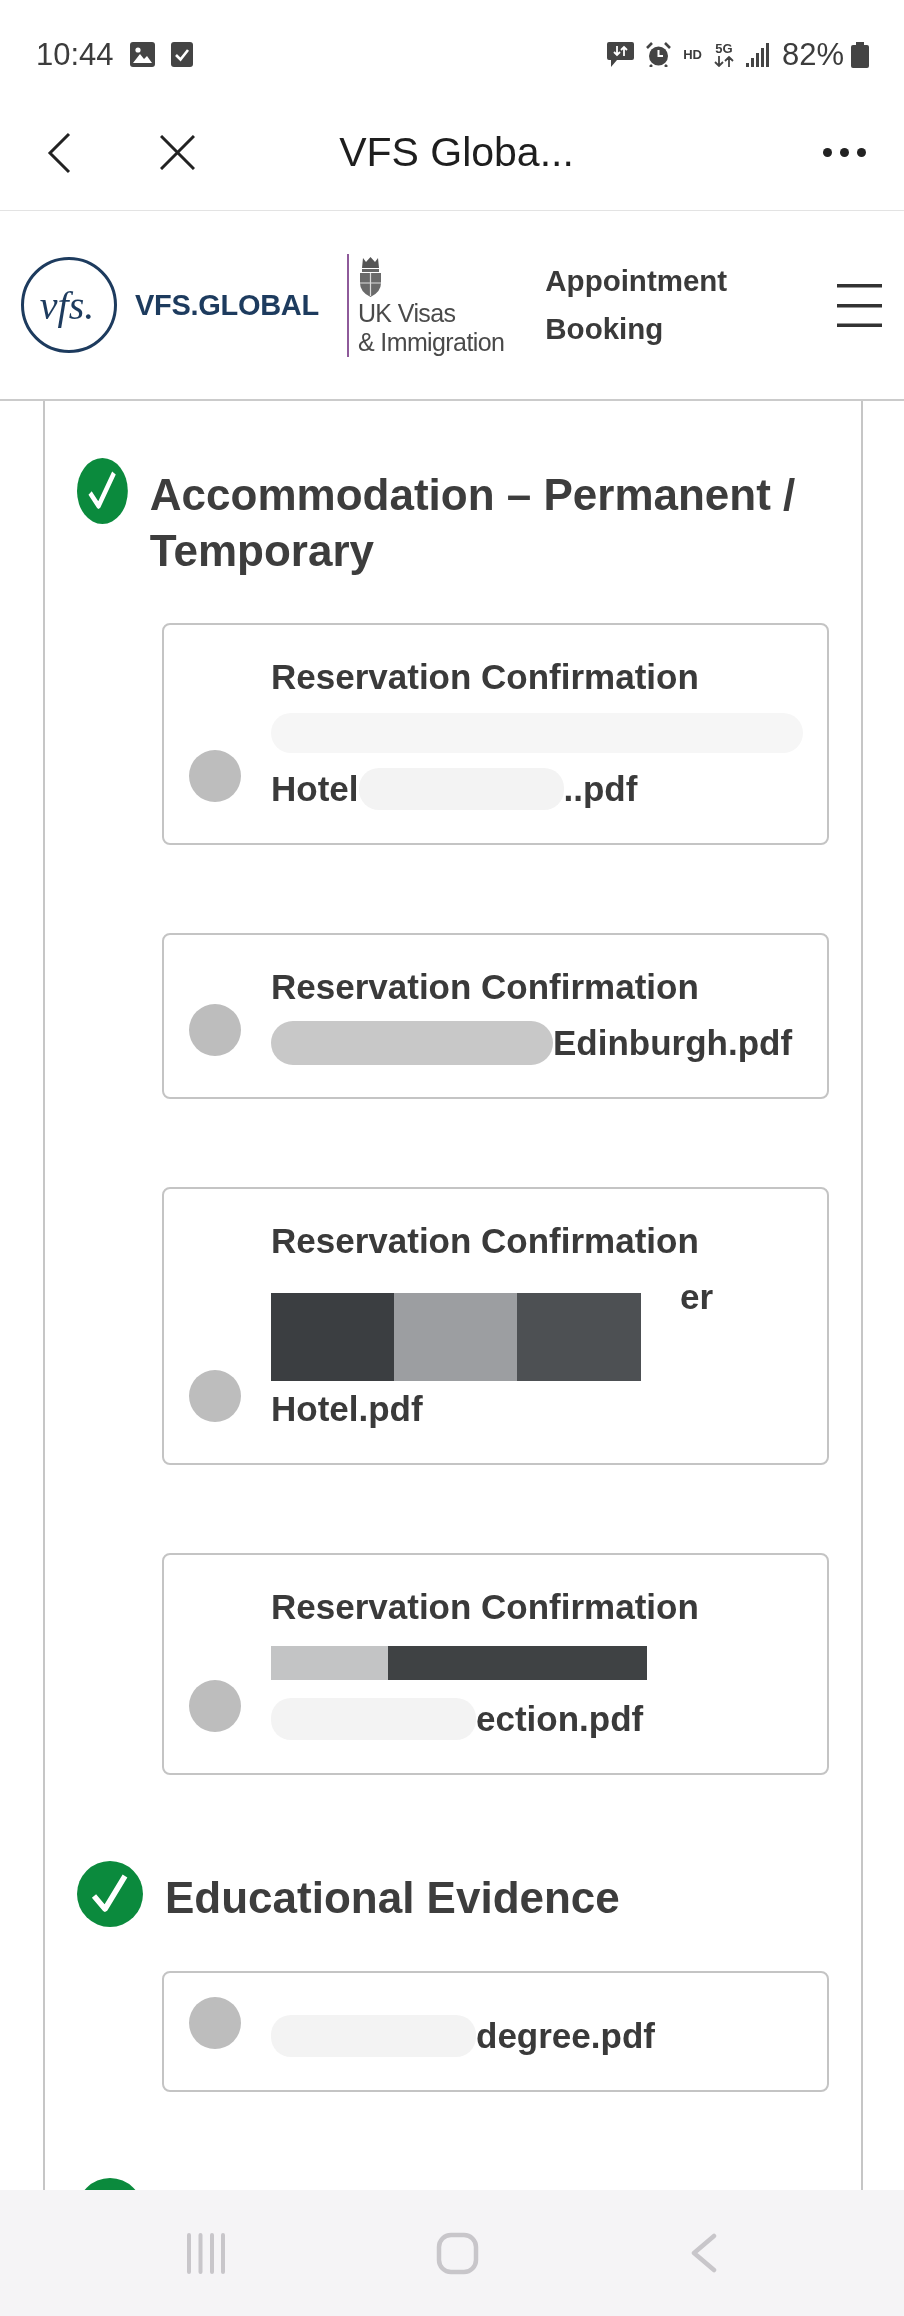  I want to click on network-label: 5G, so click(724, 48).